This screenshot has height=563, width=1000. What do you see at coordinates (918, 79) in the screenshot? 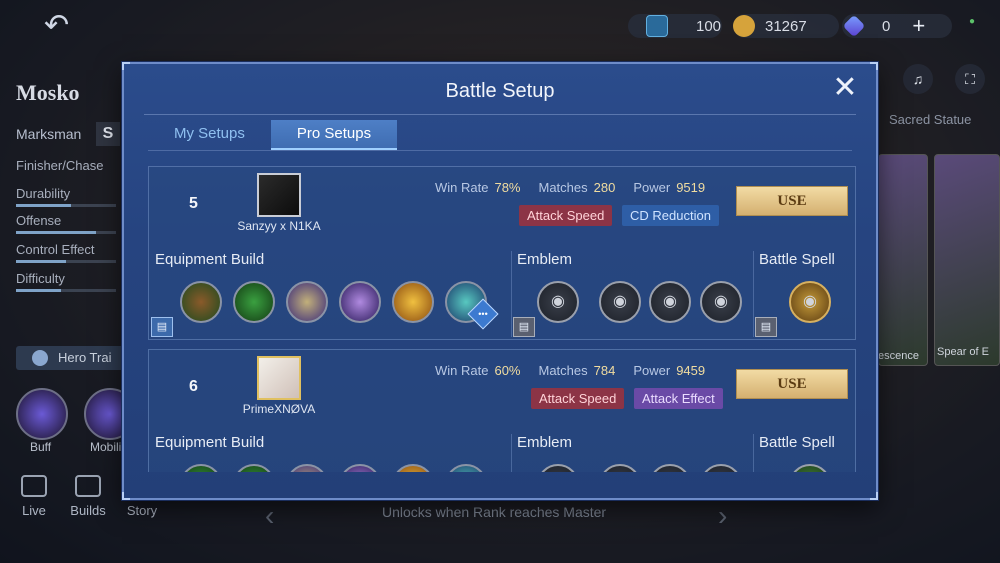
I see `sound-icon: ♫` at bounding box center [918, 79].